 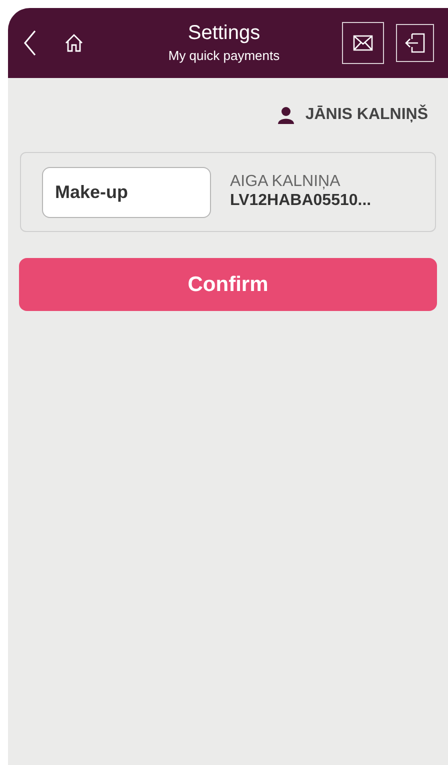 I want to click on logout-icon, so click(x=415, y=43).